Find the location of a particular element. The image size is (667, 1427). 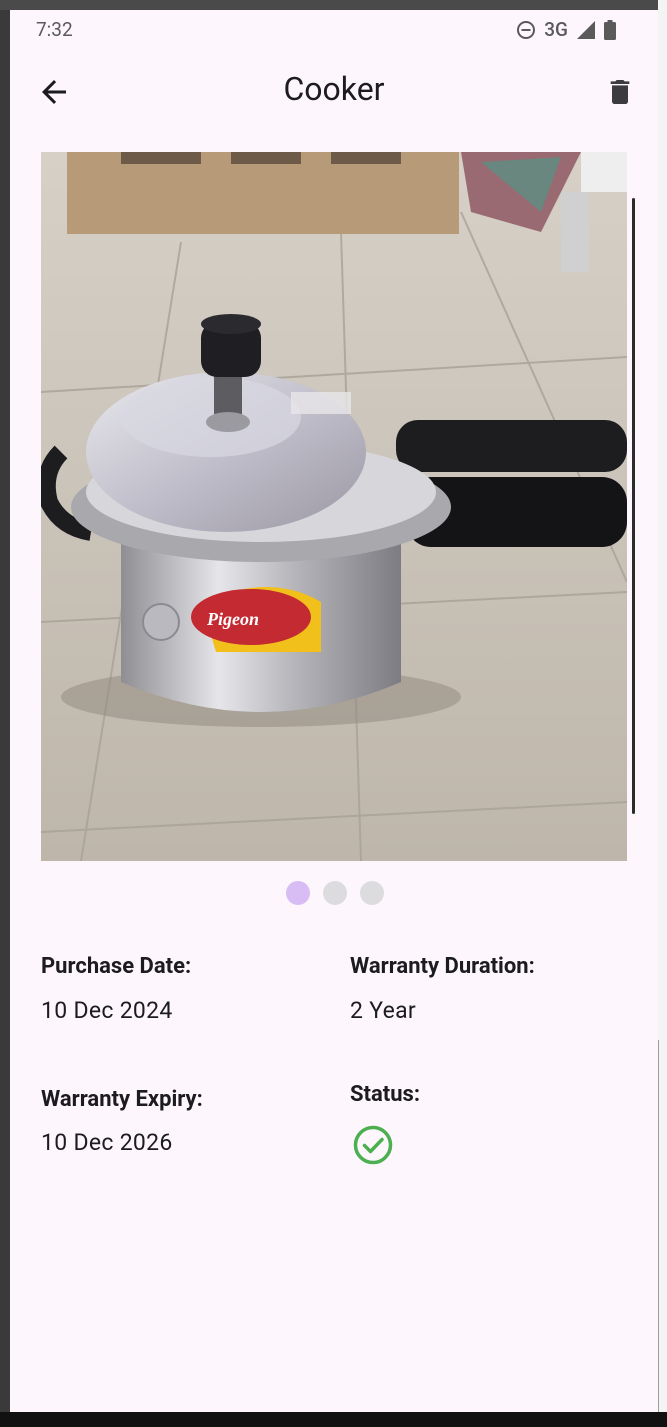

status-time: 7:32 is located at coordinates (54, 29).